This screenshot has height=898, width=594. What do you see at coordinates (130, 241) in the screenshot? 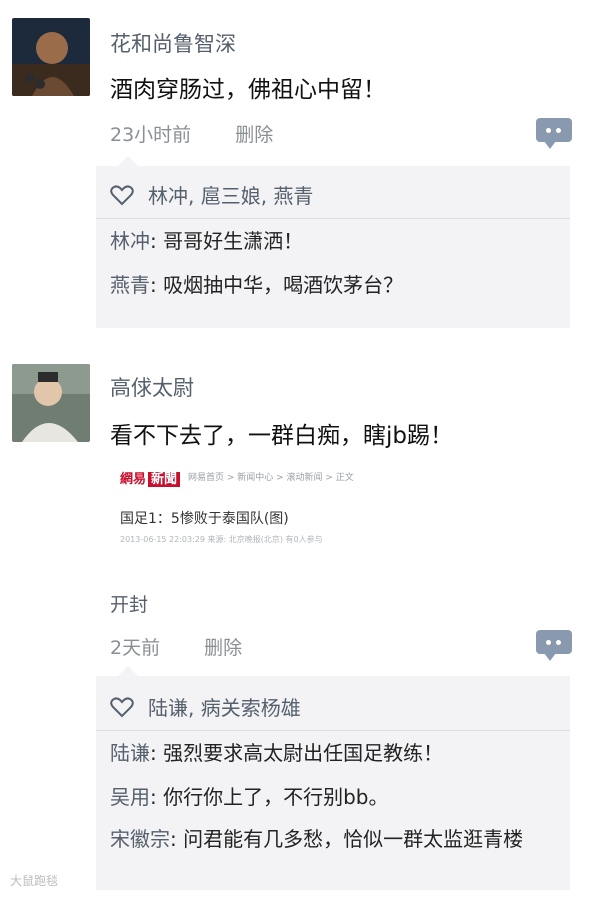
I see `reply-author: 林冲` at bounding box center [130, 241].